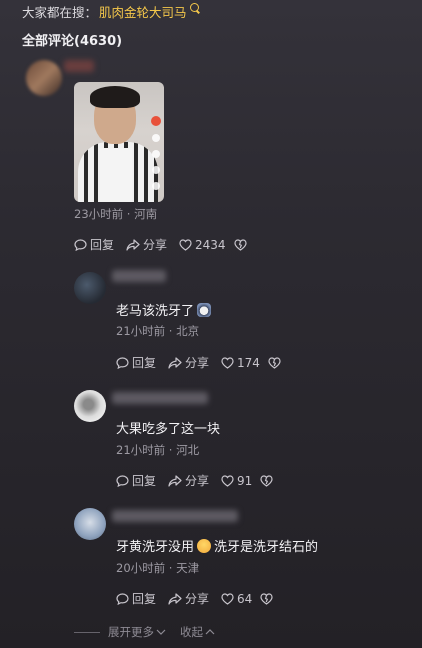  I want to click on trending-search-bar: 大家都在搜： 肌肉金轮大司马, so click(110, 11).